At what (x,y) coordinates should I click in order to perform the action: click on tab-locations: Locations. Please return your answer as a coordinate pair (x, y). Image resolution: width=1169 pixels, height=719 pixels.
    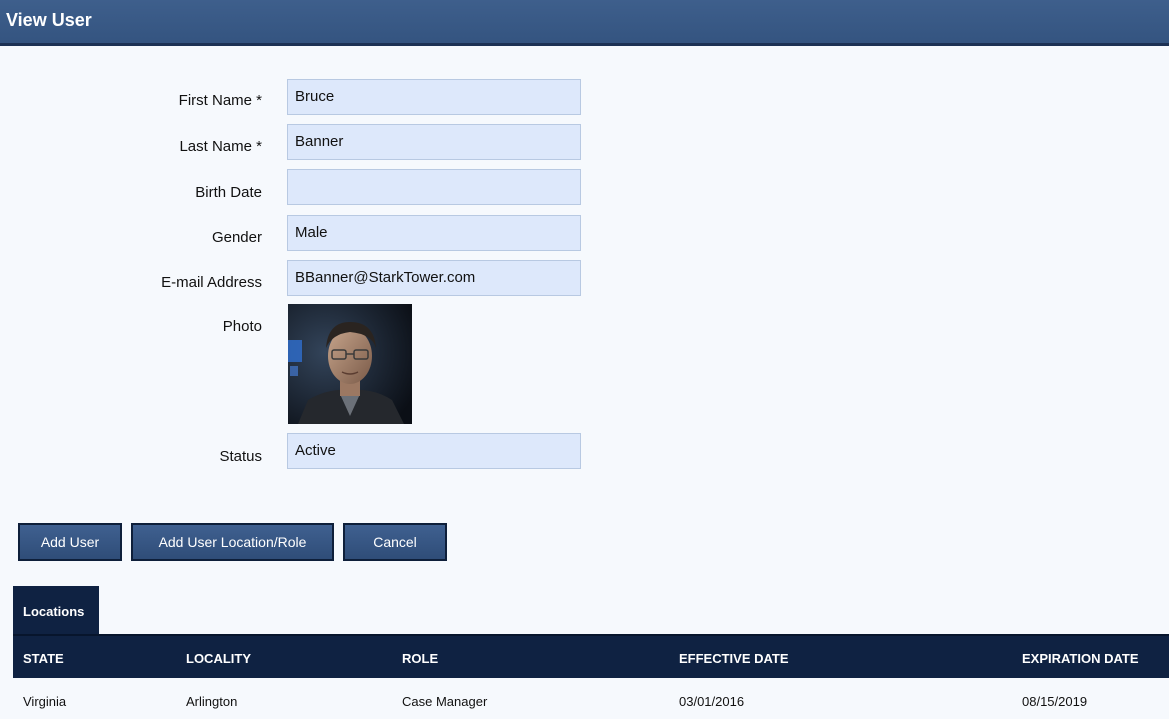
    Looking at the image, I should click on (56, 611).